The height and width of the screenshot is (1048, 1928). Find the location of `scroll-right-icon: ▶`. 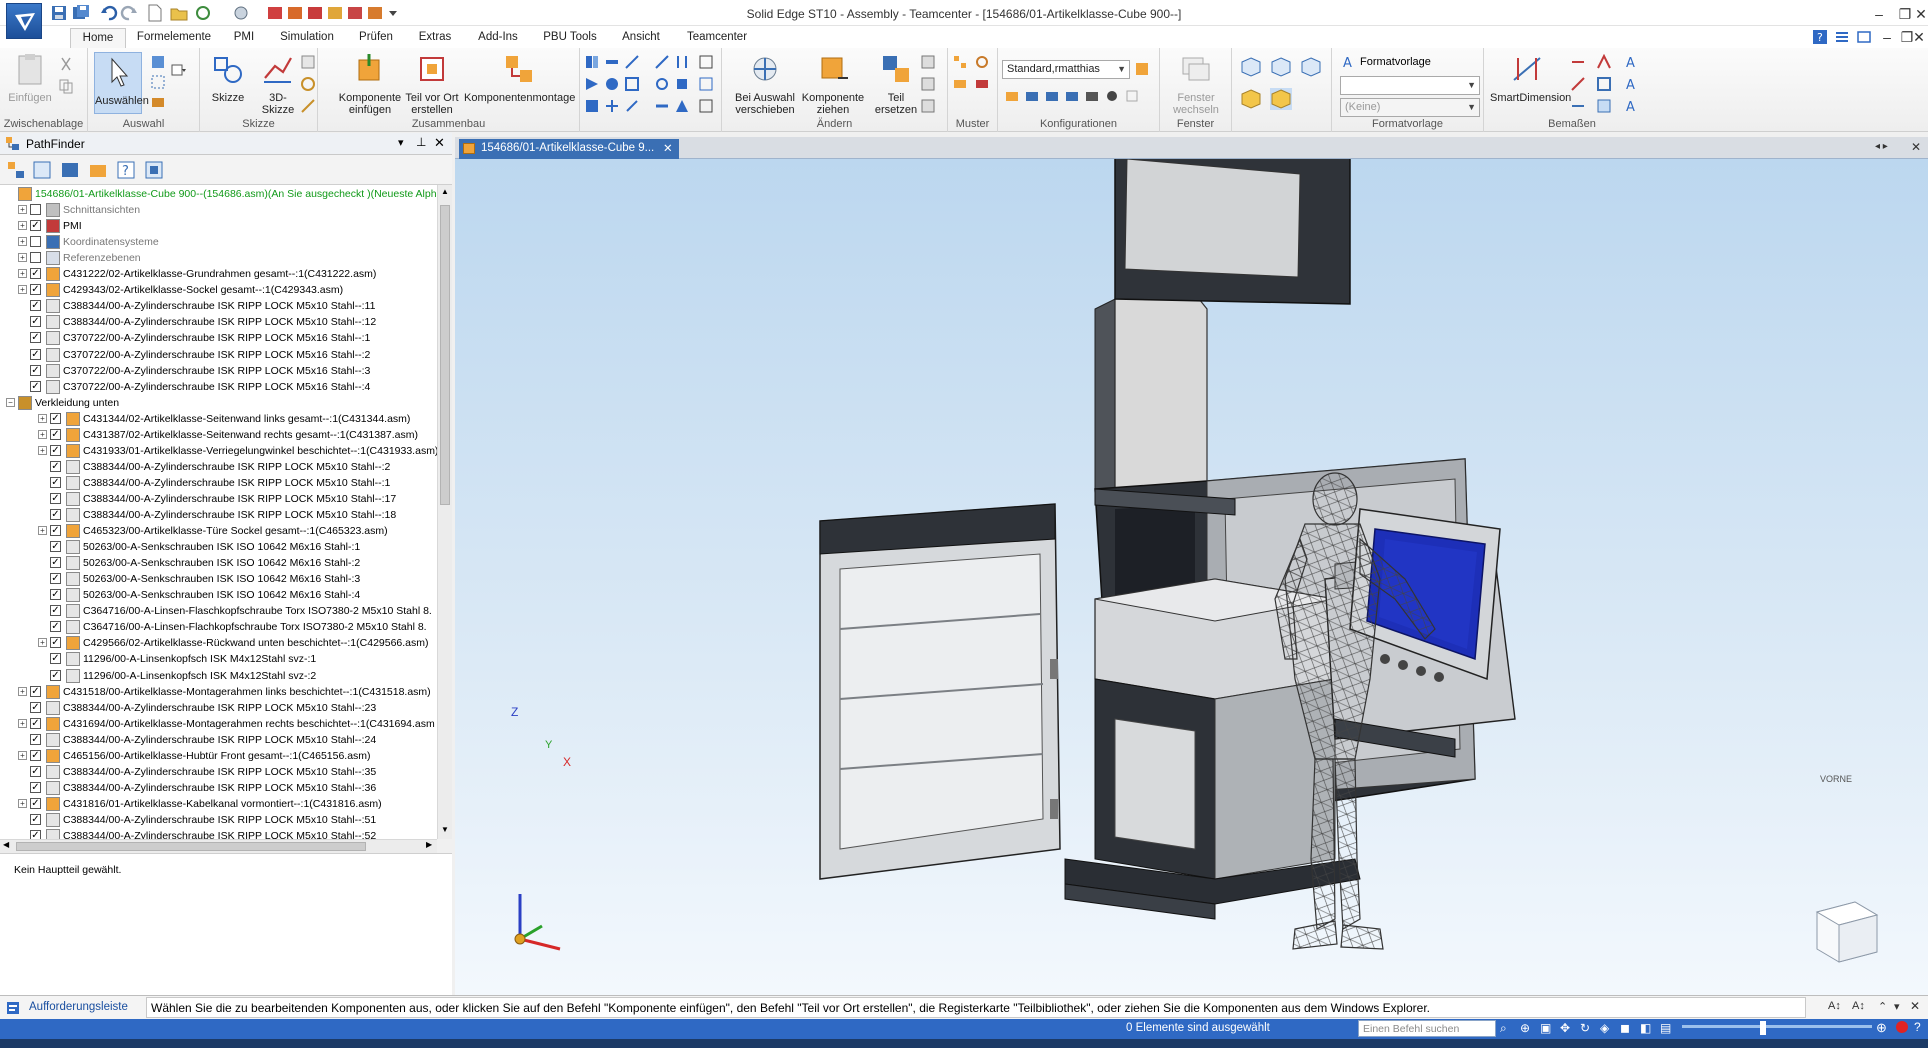

scroll-right-icon: ▶ is located at coordinates (429, 844).